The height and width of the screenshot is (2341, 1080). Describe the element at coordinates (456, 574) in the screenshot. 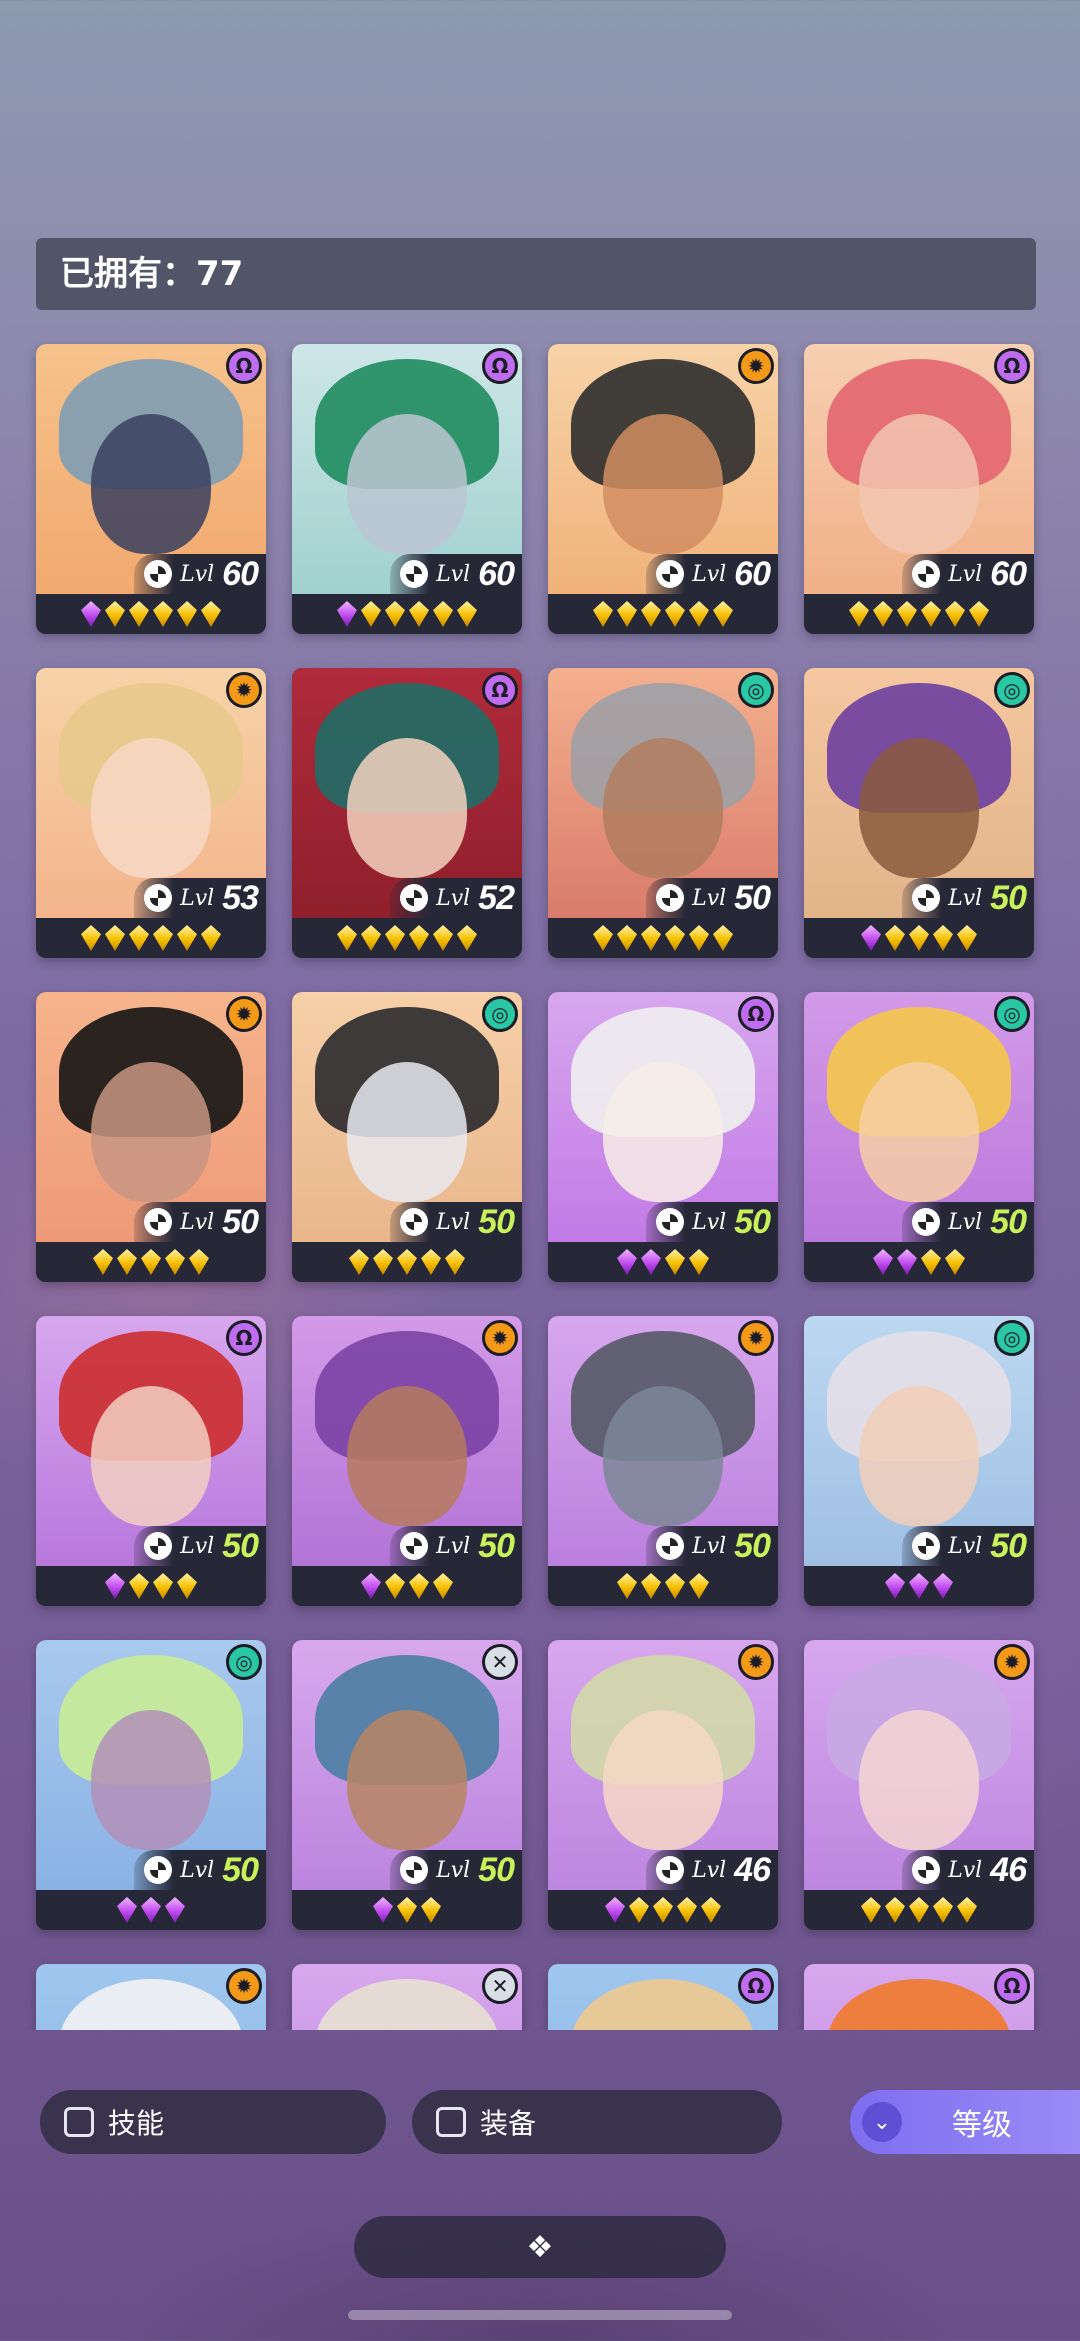

I see `level-strip: Lvl 60` at that location.